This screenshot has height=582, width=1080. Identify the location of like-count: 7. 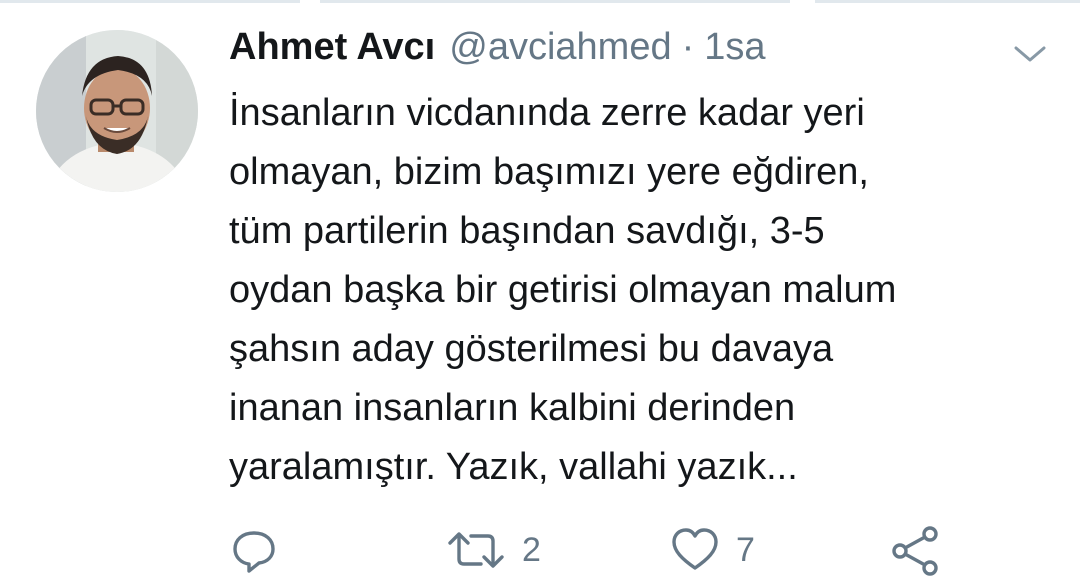
(745, 549).